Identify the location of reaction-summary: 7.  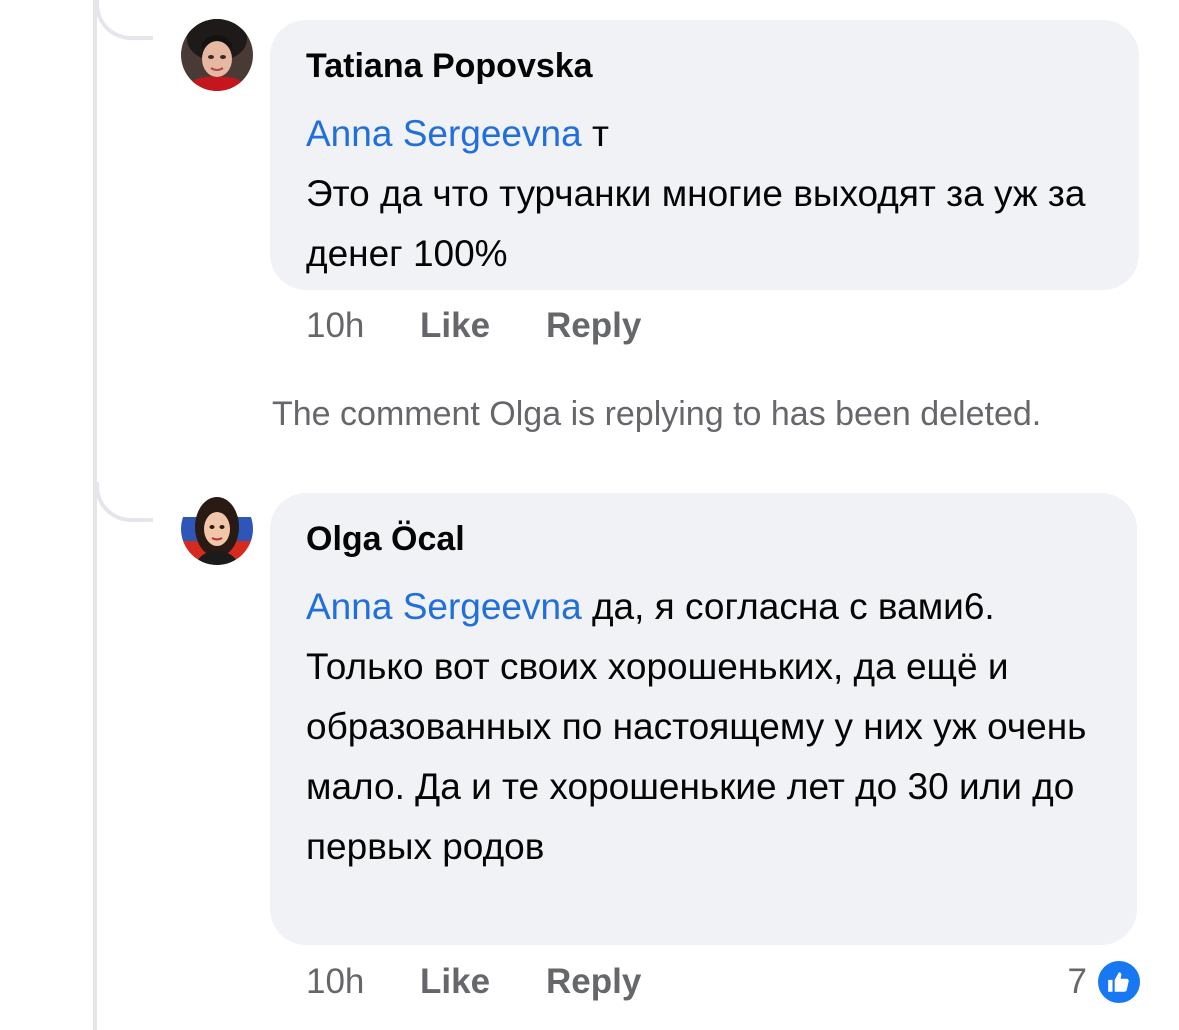
(1105, 982).